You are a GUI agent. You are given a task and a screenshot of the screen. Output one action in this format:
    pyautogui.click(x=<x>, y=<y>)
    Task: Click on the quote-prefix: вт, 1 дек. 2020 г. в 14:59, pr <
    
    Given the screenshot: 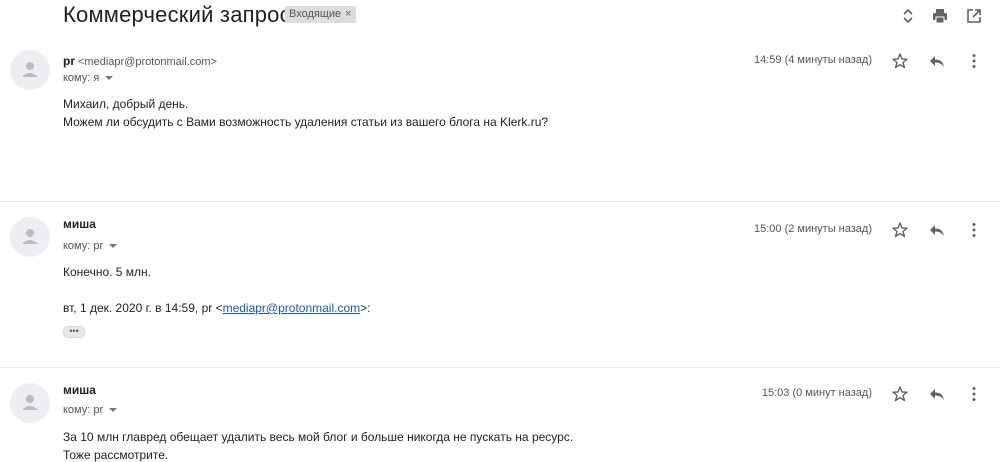 What is the action you would take?
    pyautogui.click(x=143, y=308)
    